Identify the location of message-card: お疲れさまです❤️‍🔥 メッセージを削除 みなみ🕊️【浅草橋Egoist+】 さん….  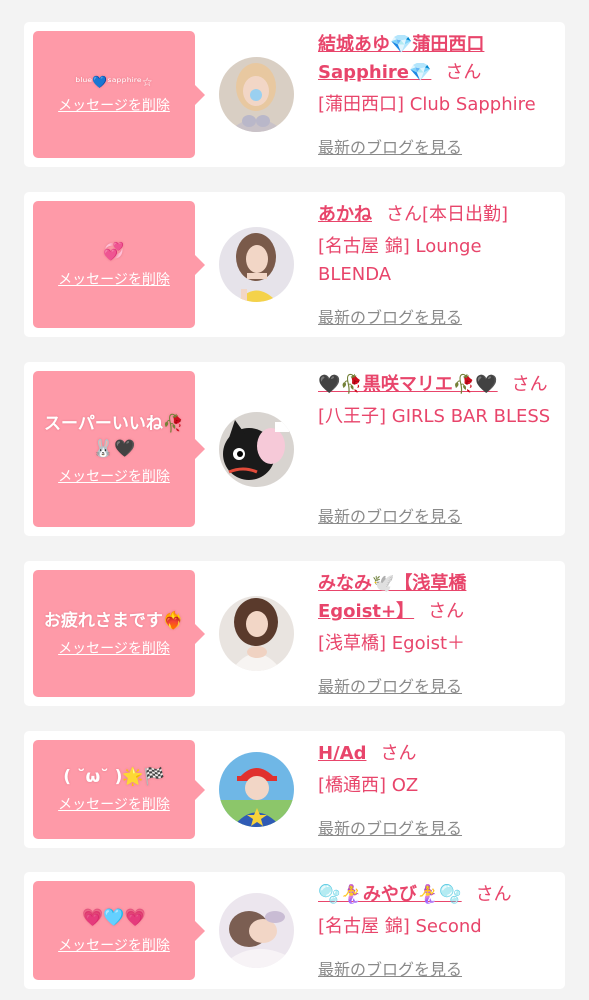
(294, 633).